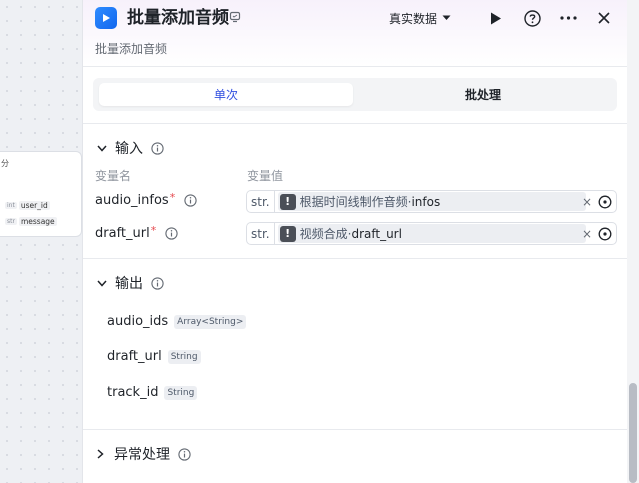  Describe the element at coordinates (210, 321) in the screenshot. I see `output-type-tag: Array<String>` at that location.